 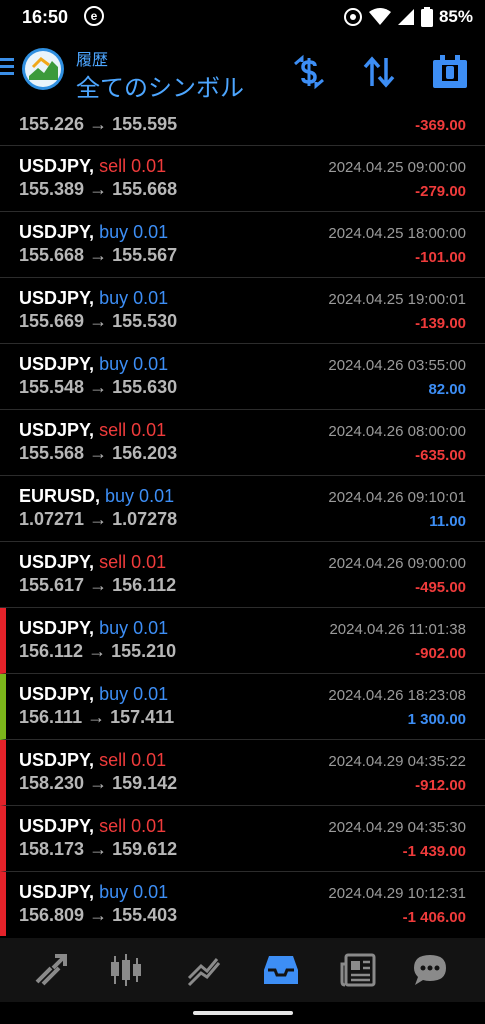 What do you see at coordinates (94, 16) in the screenshot?
I see `status-e-badge: e` at bounding box center [94, 16].